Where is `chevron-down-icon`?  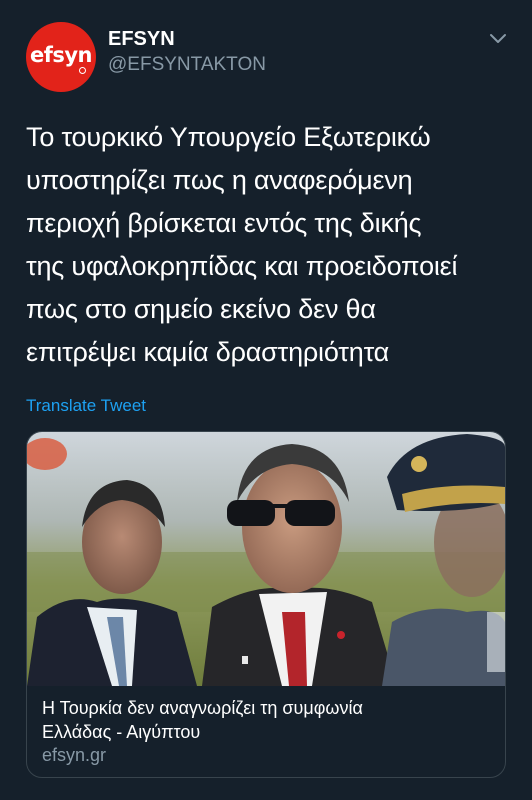
chevron-down-icon is located at coordinates (498, 38).